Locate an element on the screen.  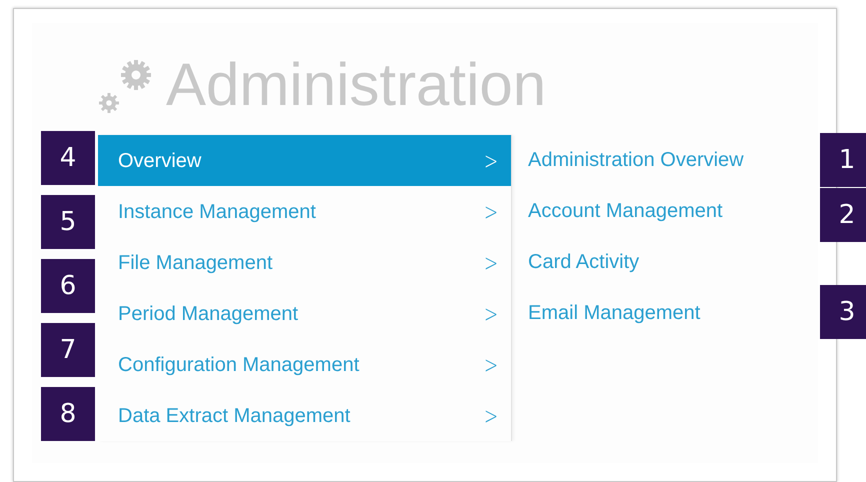
callout-badge: 6 is located at coordinates (68, 286).